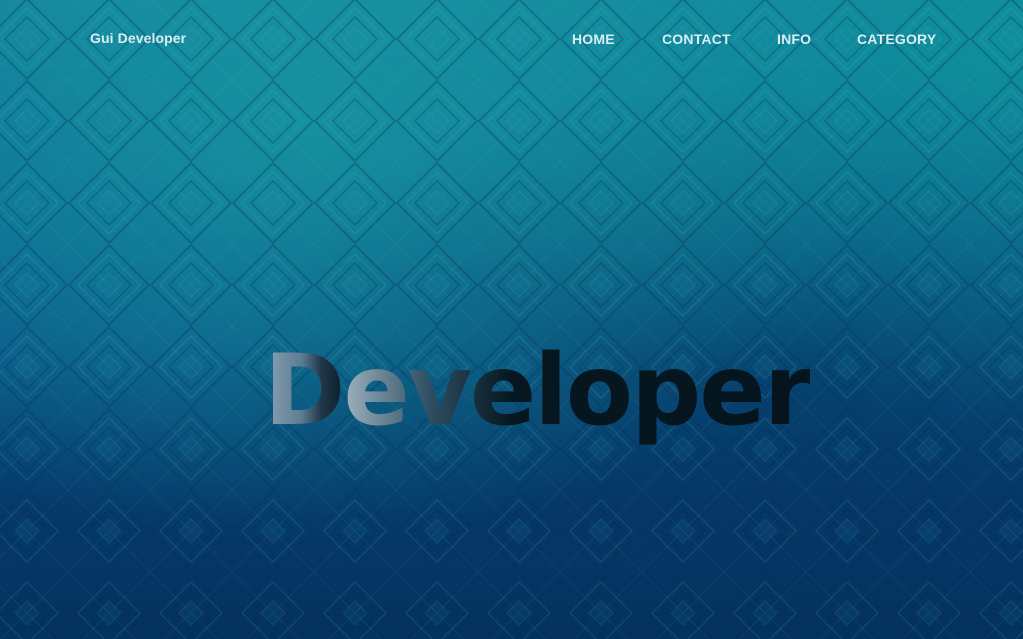  Describe the element at coordinates (719, 39) in the screenshot. I see `nav-contact-link: CONTACT` at that location.